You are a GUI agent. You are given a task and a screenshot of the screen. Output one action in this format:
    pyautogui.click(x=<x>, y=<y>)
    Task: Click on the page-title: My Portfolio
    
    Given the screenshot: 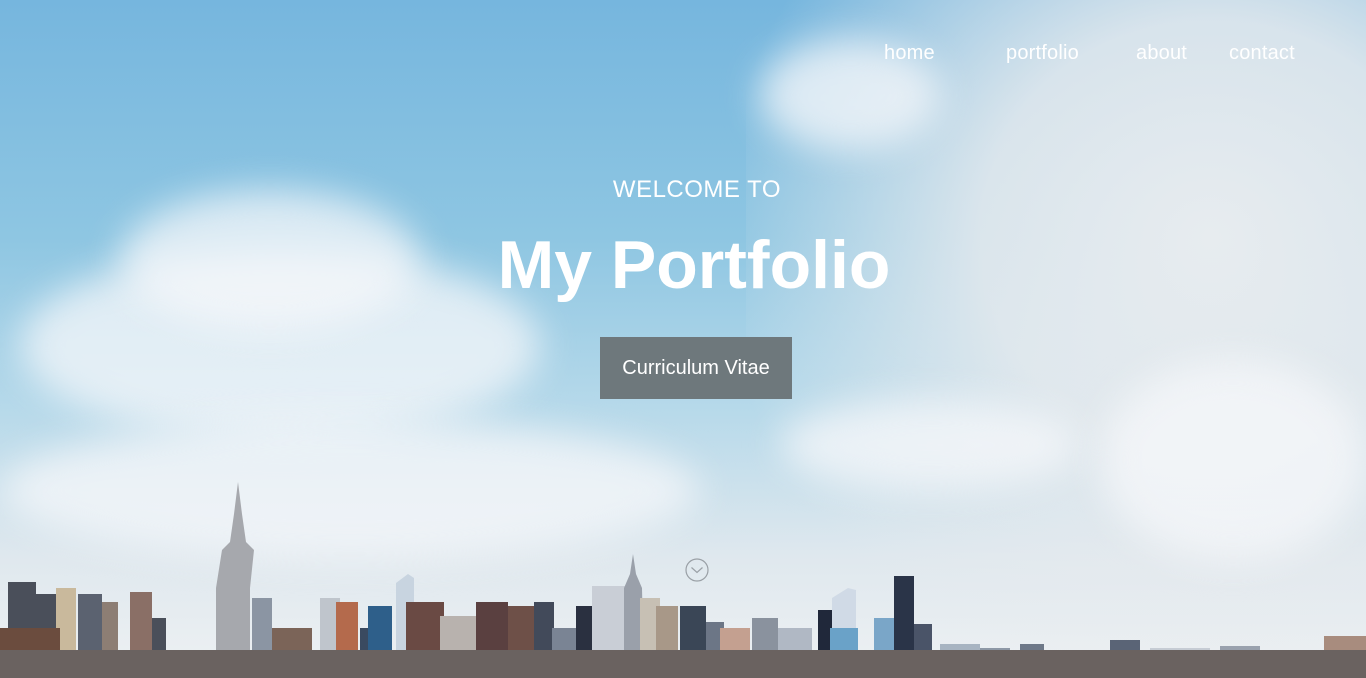 What is the action you would take?
    pyautogui.click(x=694, y=265)
    